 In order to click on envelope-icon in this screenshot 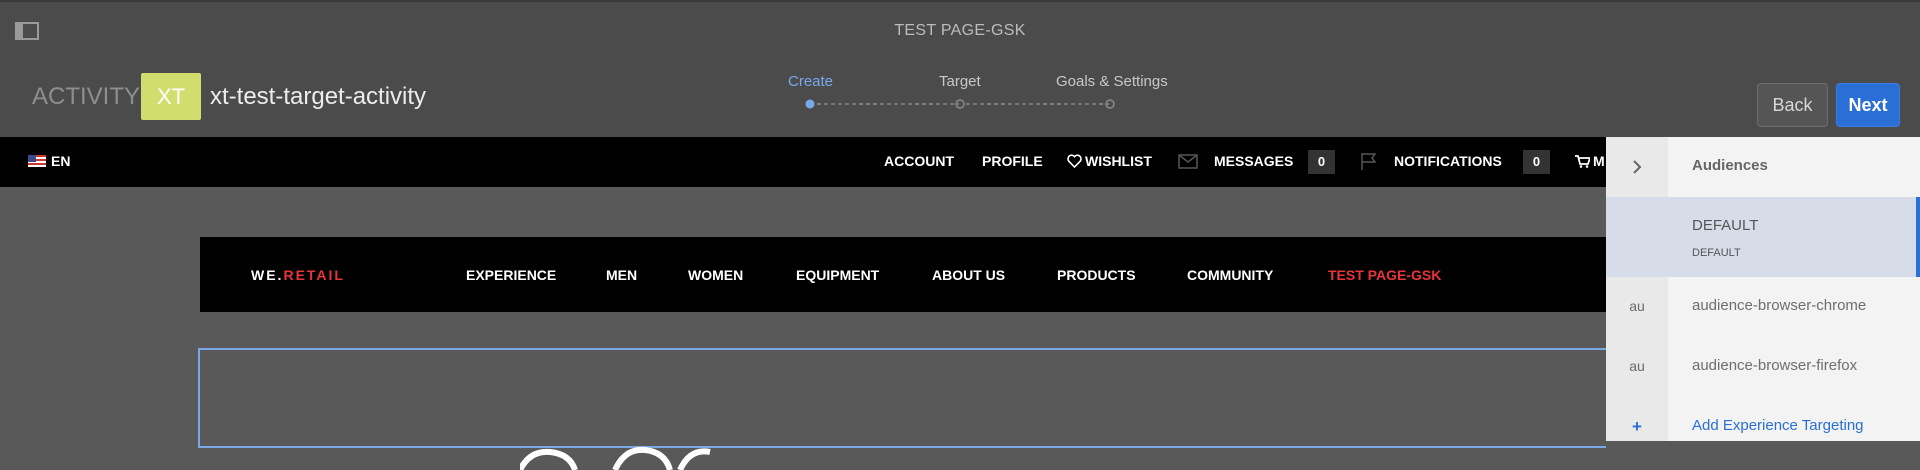, I will do `click(1188, 161)`.